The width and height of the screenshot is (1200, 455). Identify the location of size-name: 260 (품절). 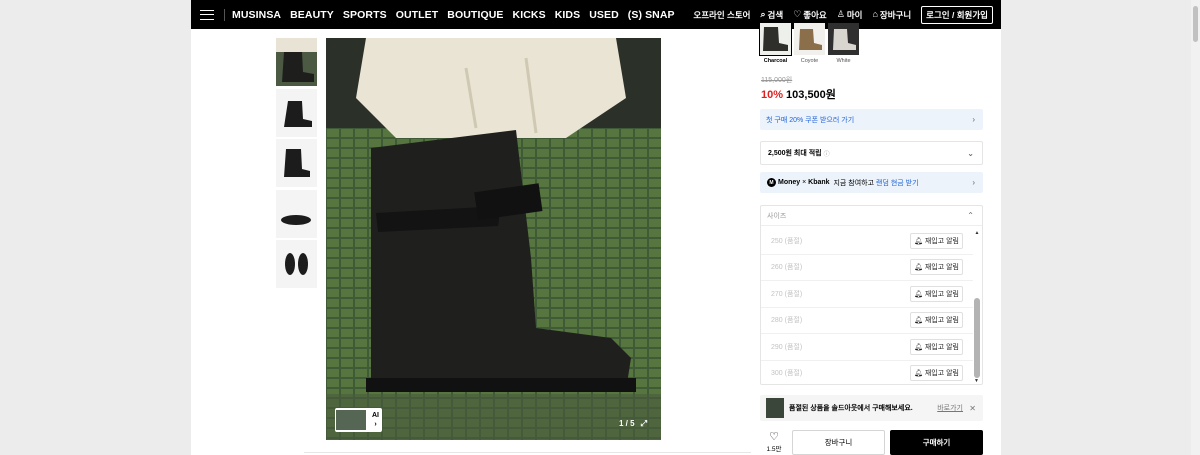
(787, 268).